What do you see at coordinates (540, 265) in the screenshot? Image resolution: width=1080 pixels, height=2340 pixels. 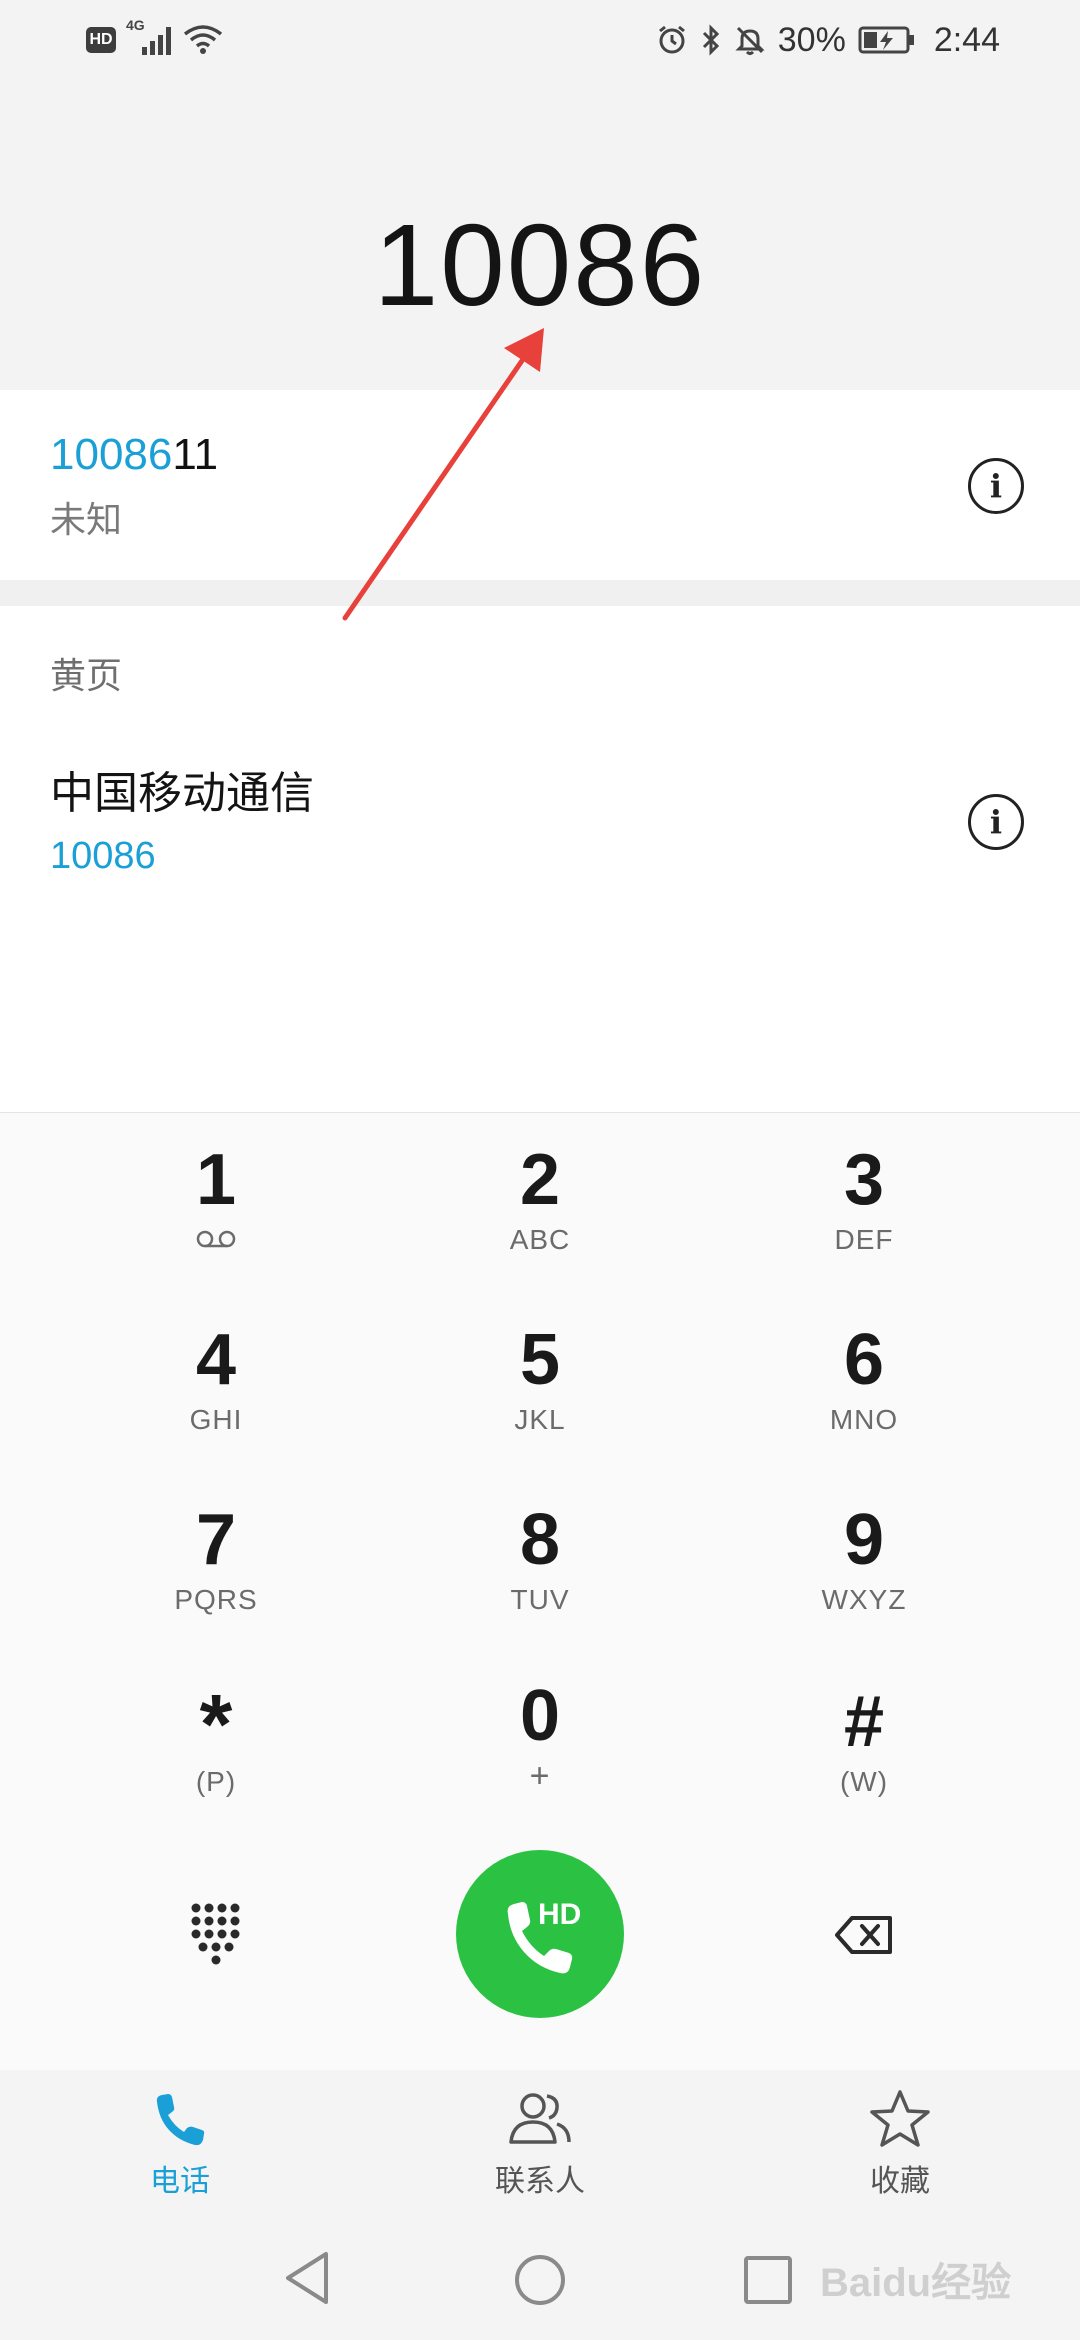 I see `dialed-number-display: 10086` at bounding box center [540, 265].